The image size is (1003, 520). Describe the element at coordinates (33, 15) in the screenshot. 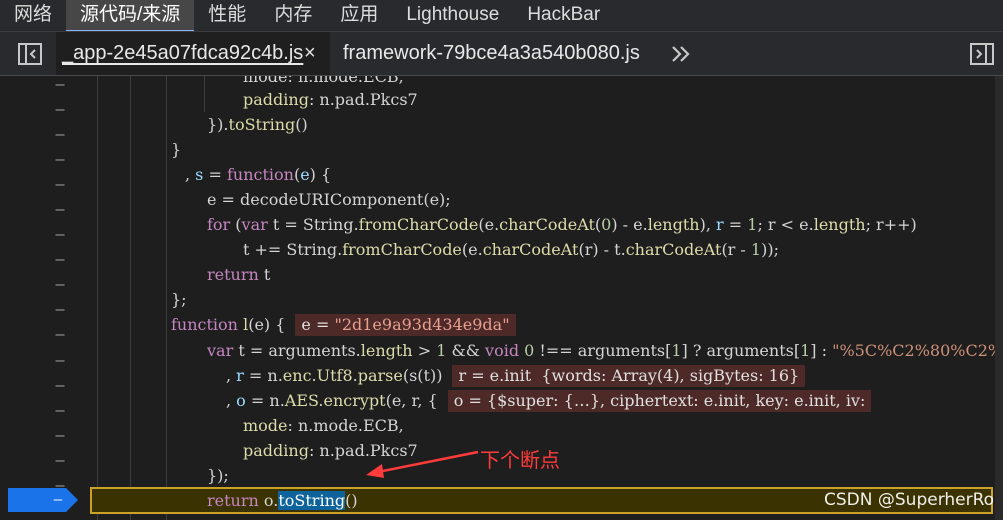

I see `tab-network: 网络` at that location.